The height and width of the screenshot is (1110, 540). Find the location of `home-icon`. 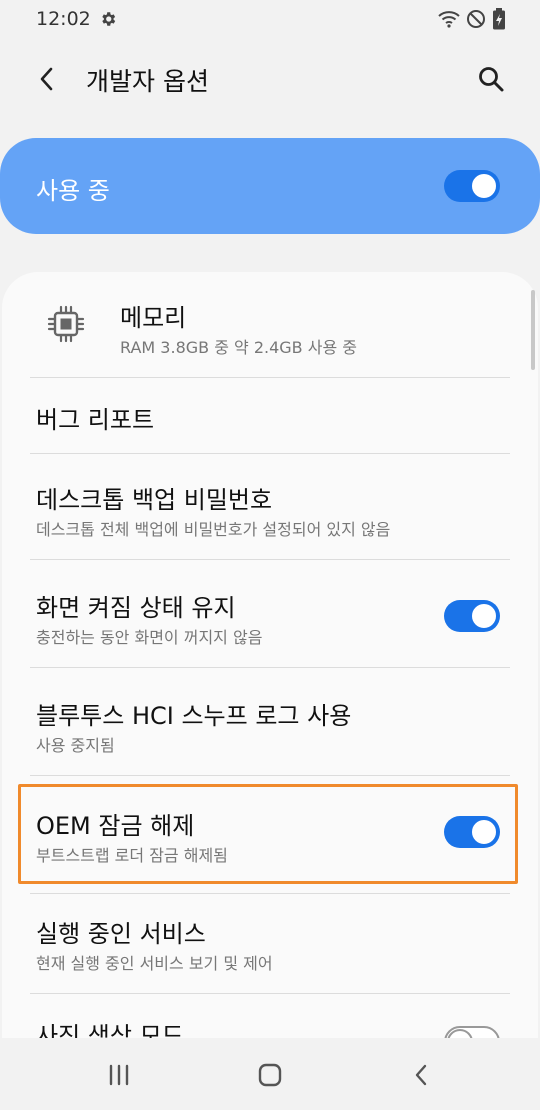

home-icon is located at coordinates (270, 1075).